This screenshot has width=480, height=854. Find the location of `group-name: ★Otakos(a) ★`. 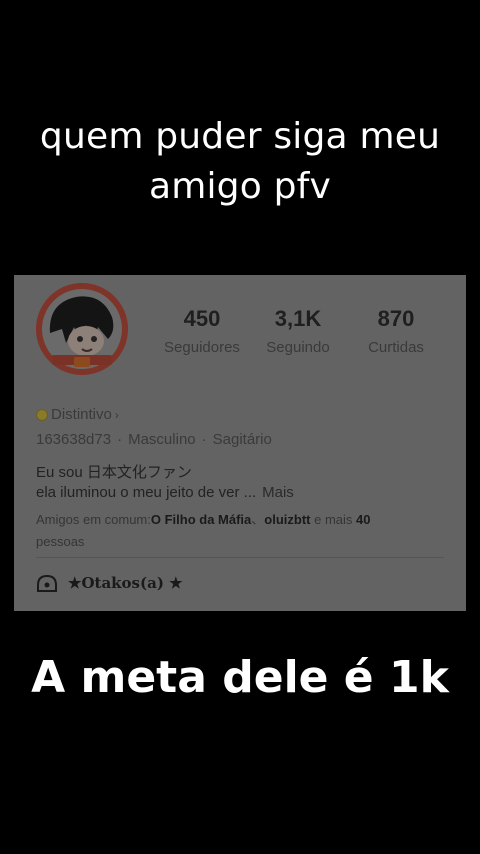

group-name: ★Otakos(a) ★ is located at coordinates (125, 583).